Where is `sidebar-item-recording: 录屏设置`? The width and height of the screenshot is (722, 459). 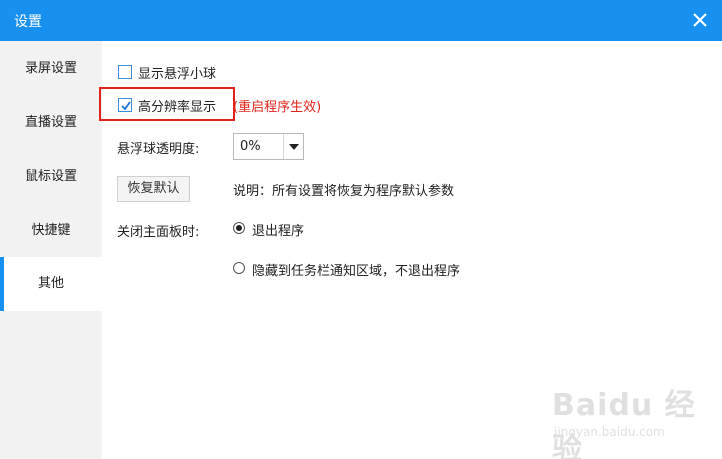 sidebar-item-recording: 录屏设置 is located at coordinates (51, 69).